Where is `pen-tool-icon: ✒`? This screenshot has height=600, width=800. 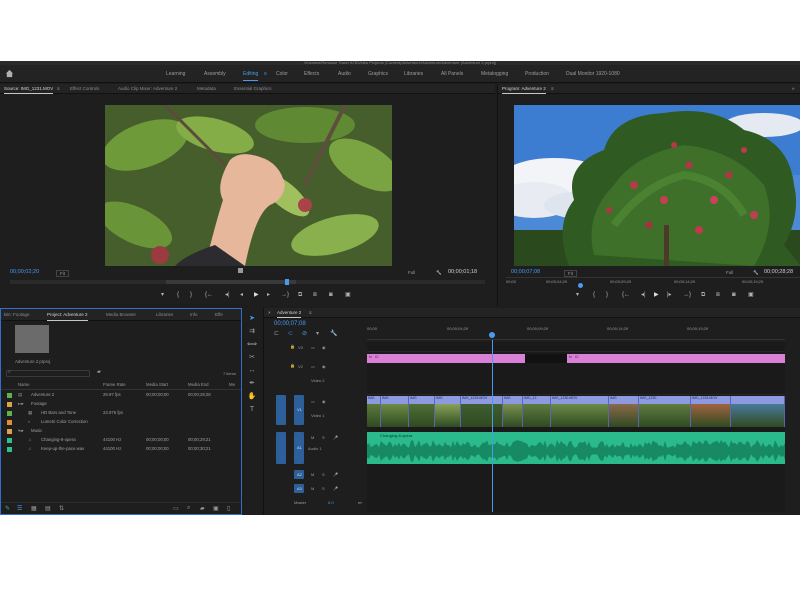
pen-tool-icon: ✒ is located at coordinates (252, 383).